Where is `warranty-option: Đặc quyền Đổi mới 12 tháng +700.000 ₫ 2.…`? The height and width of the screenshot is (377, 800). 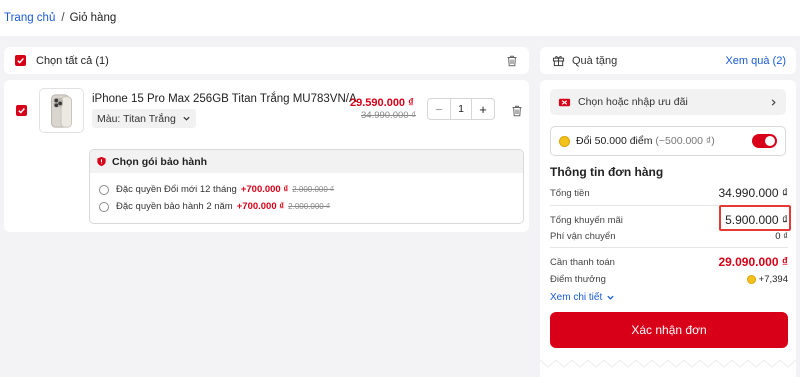 warranty-option: Đặc quyền Đổi mới 12 tháng +700.000 ₫ 2.… is located at coordinates (216, 189).